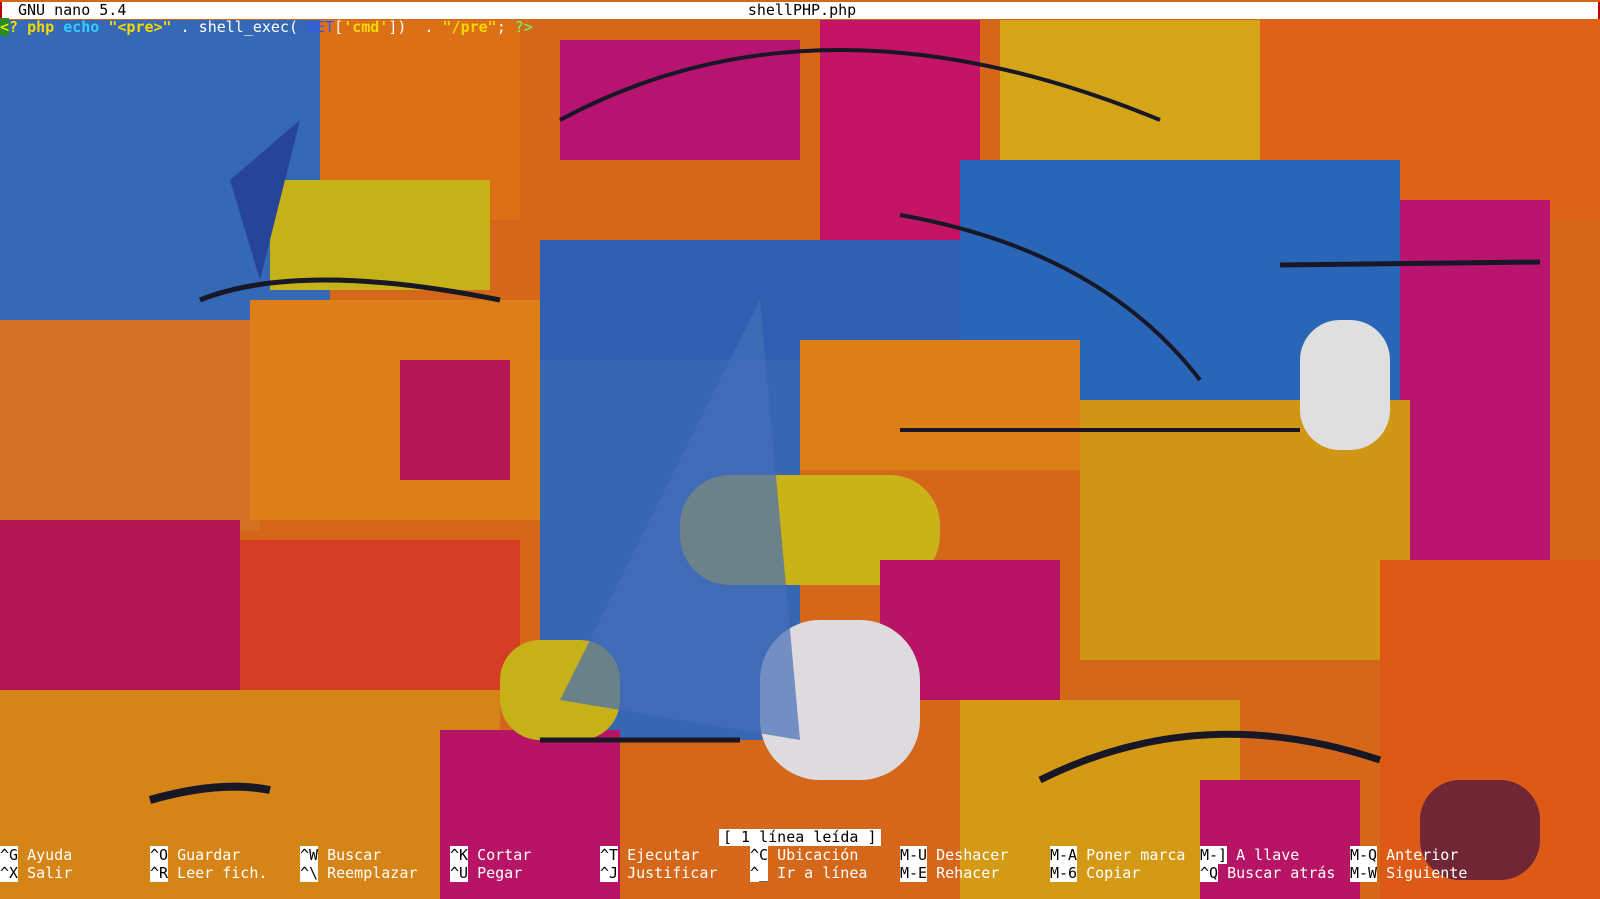  Describe the element at coordinates (1422, 873) in the screenshot. I see `shortcut-label: Siguiente` at that location.